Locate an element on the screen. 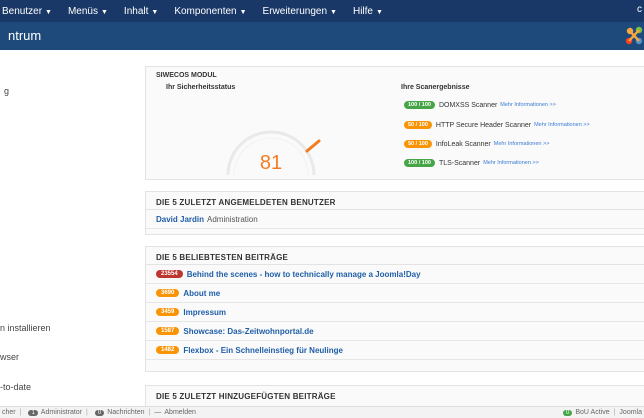 This screenshot has width=644, height=418. article-link: Showcase: Das-Zeitwohnportal.de is located at coordinates (248, 331).